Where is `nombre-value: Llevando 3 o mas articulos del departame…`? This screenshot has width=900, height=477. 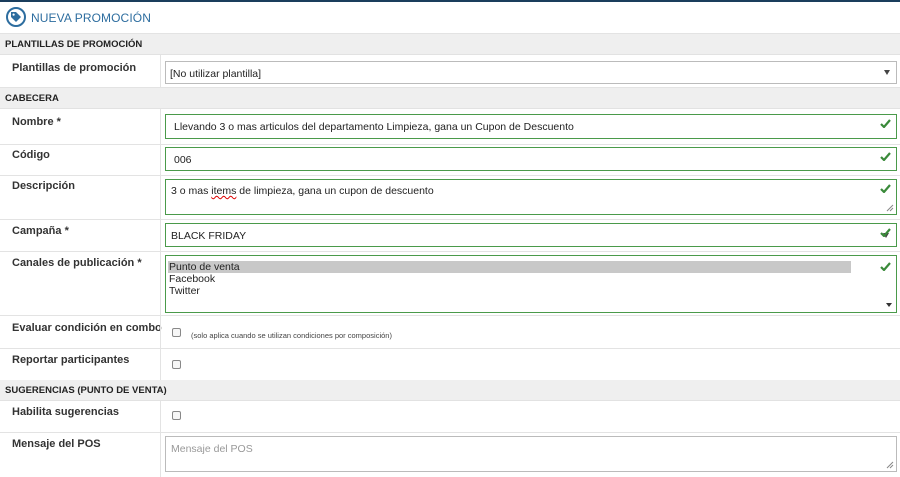
nombre-value: Llevando 3 o mas articulos del departame… is located at coordinates (374, 127).